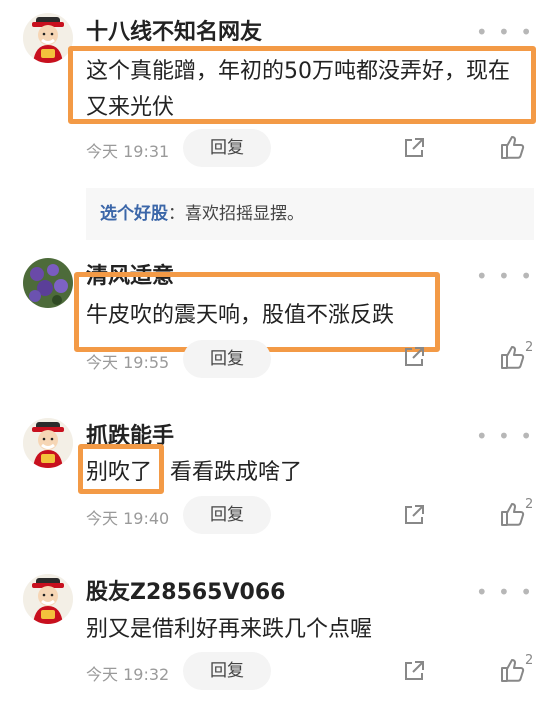  I want to click on username: 清风适意, so click(130, 274).